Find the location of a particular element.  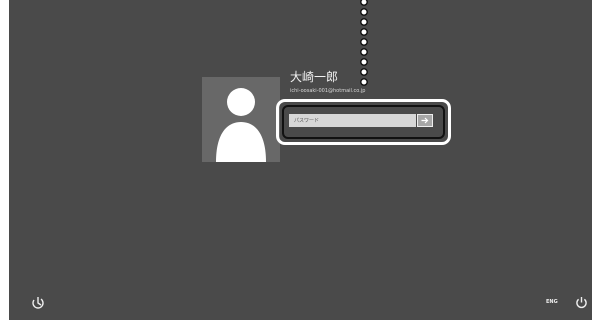

ease-of-access-icon is located at coordinates (38, 303).